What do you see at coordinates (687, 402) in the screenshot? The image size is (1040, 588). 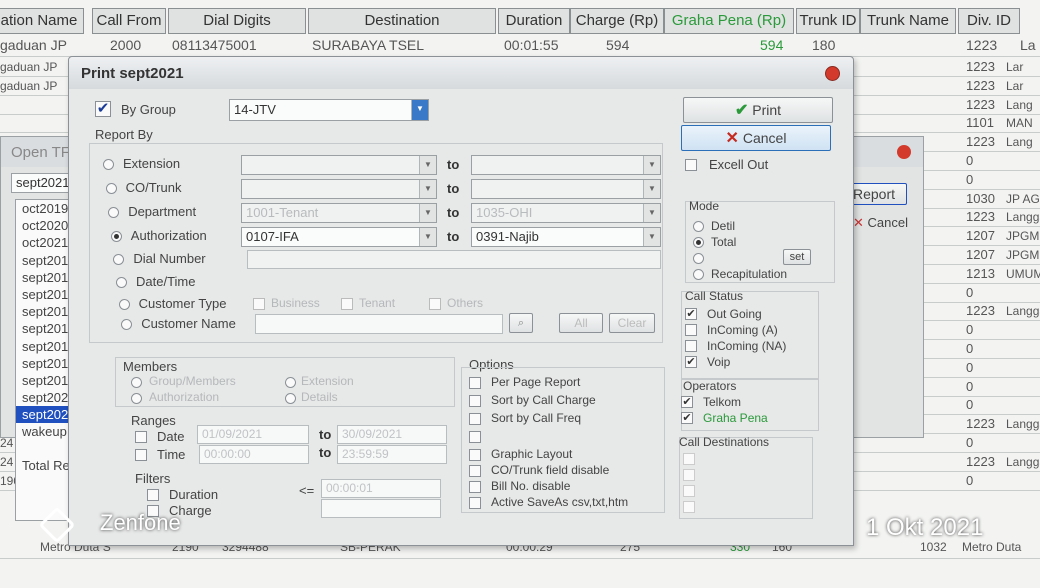 I see `operator-checkbox-0: ✔` at bounding box center [687, 402].